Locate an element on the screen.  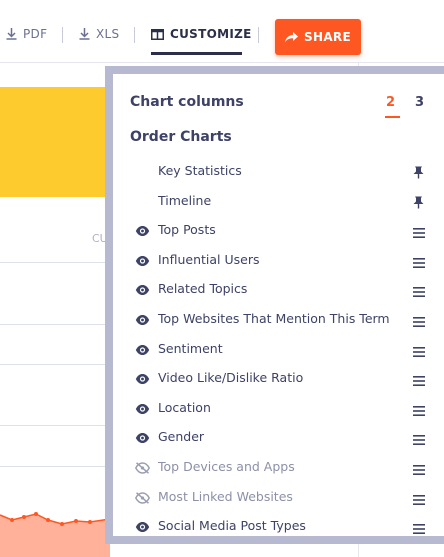
share-button: SHARE is located at coordinates (318, 37).